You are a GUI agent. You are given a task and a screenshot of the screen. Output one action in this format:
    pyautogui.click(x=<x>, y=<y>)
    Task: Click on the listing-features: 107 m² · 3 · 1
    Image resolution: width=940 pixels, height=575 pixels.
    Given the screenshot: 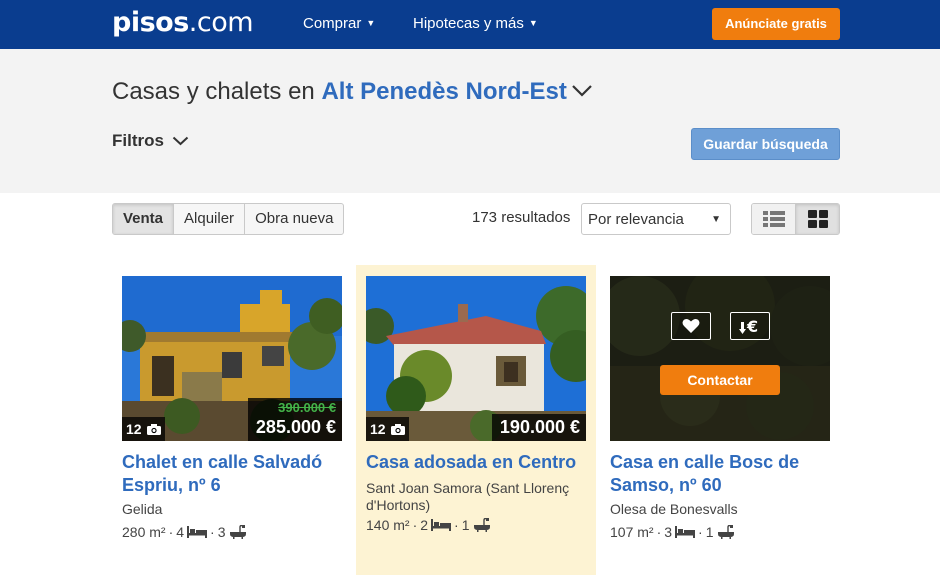 What is the action you would take?
    pyautogui.click(x=672, y=532)
    